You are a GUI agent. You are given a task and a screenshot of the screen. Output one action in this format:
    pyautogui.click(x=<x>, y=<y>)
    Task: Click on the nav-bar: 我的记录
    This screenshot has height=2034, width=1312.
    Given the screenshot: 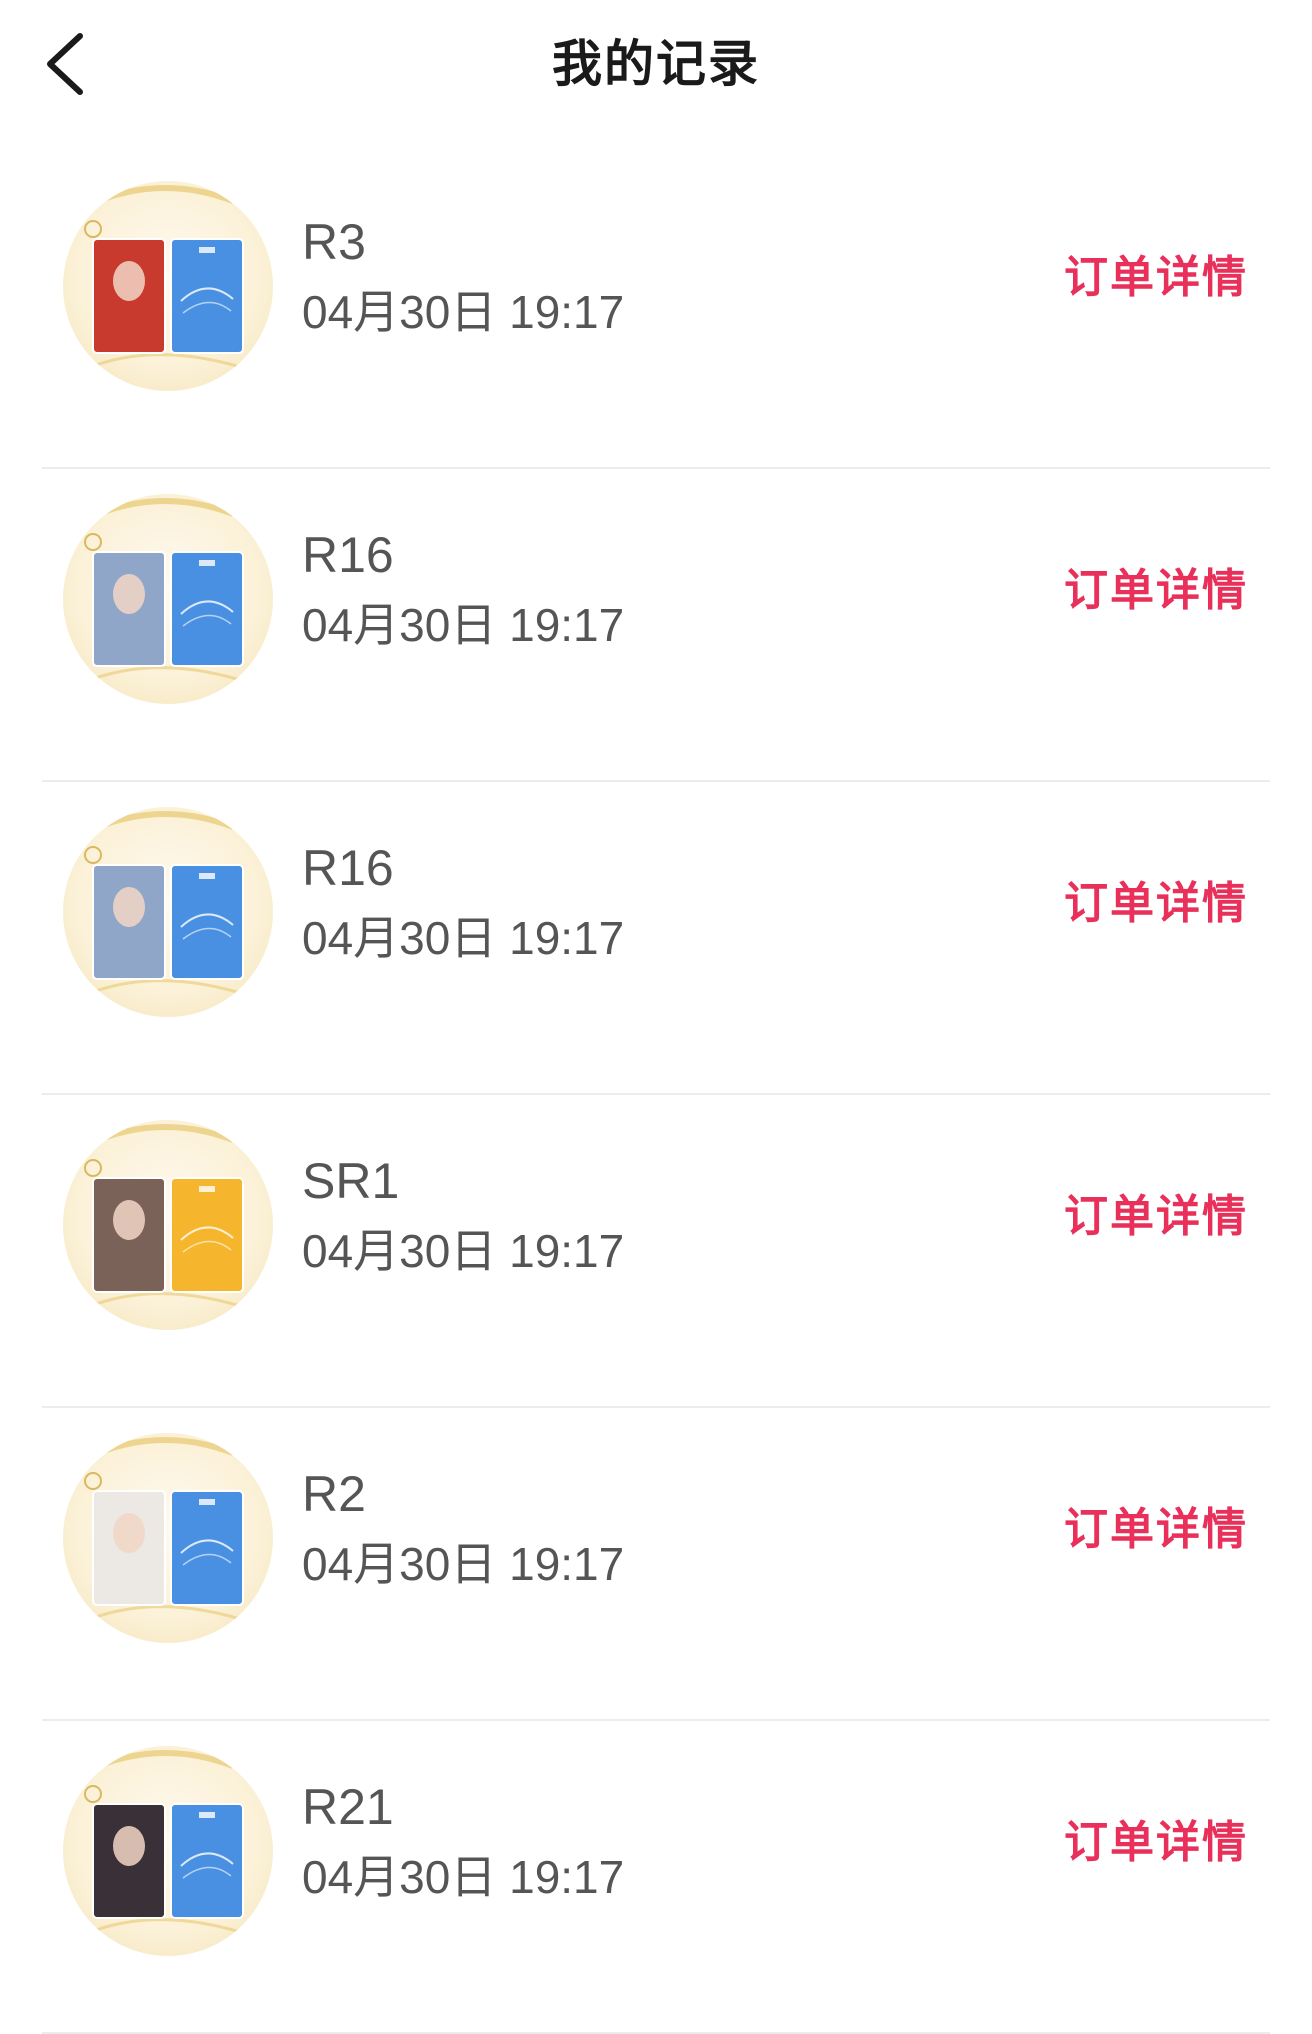 What is the action you would take?
    pyautogui.click(x=656, y=65)
    